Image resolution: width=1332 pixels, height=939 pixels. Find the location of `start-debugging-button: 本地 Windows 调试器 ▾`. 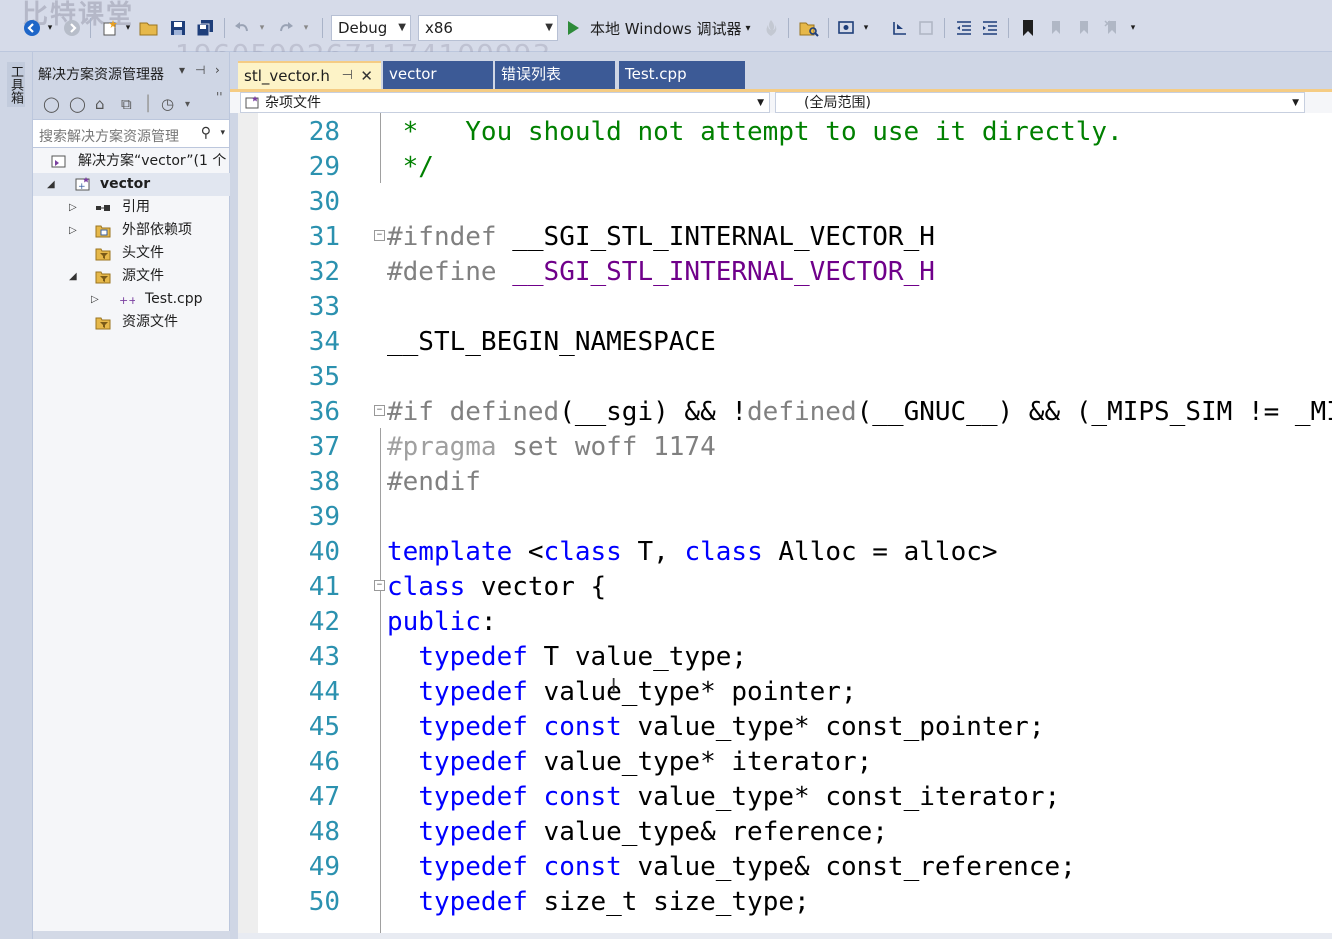

start-debugging-button: 本地 Windows 调试器 ▾ is located at coordinates (662, 28).